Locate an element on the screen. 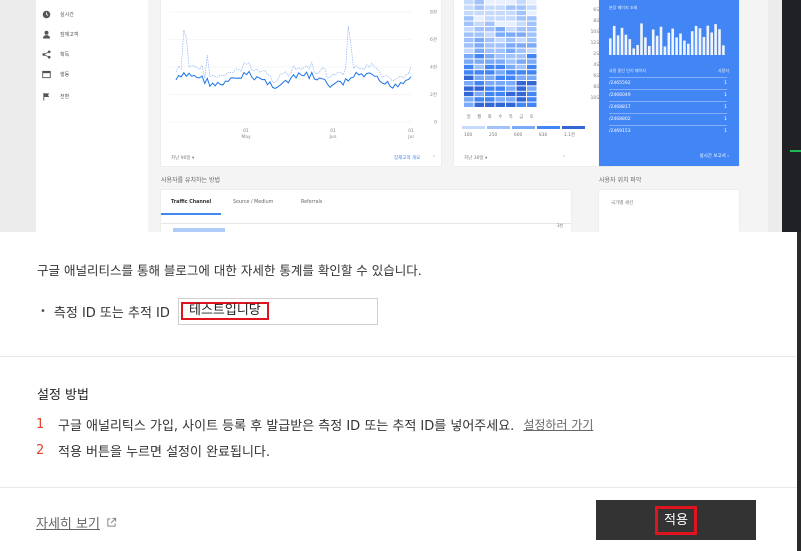 Image resolution: width=801 pixels, height=551 pixels. tab-traffic-channel: Traffic Channel is located at coordinates (191, 202).